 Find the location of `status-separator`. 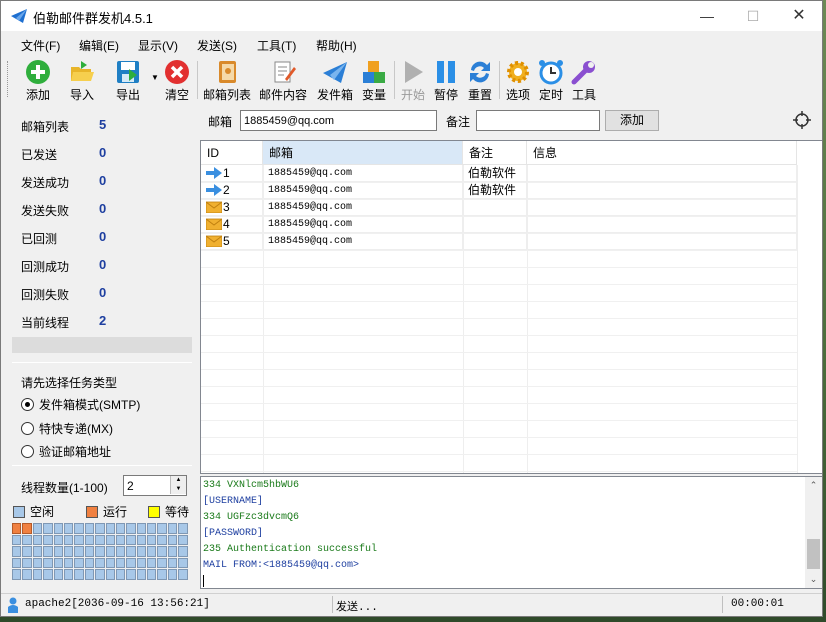

status-separator is located at coordinates (332, 604).